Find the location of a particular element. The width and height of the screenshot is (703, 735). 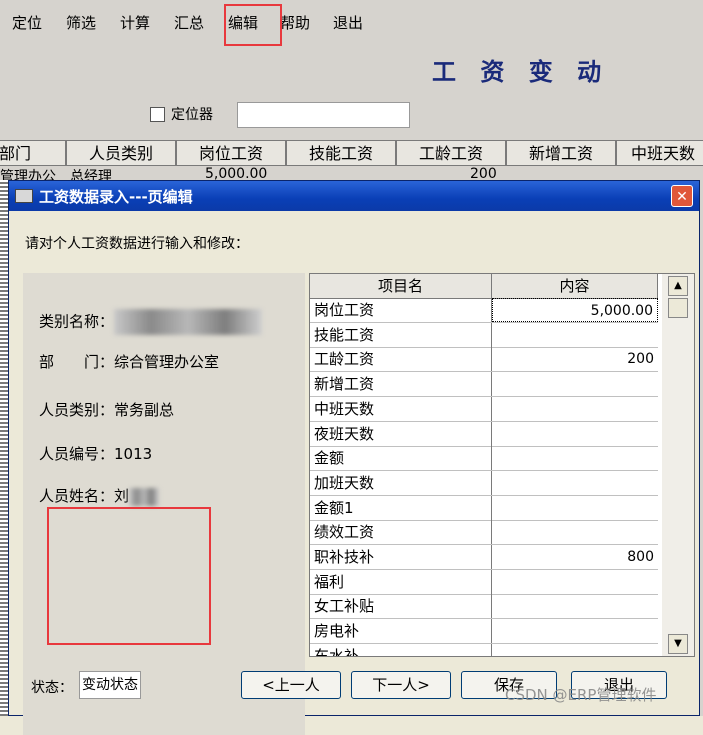

dialog-prompt: 请对个人工资数据进行输入和修改： is located at coordinates (137, 244).